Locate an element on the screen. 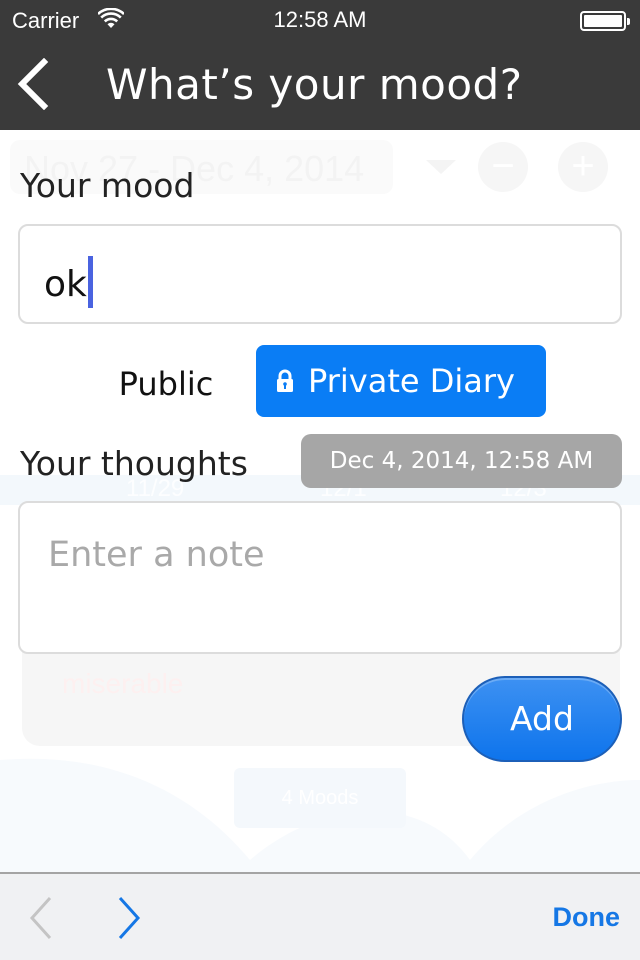  keyboard-toolbar: Done is located at coordinates (320, 916).